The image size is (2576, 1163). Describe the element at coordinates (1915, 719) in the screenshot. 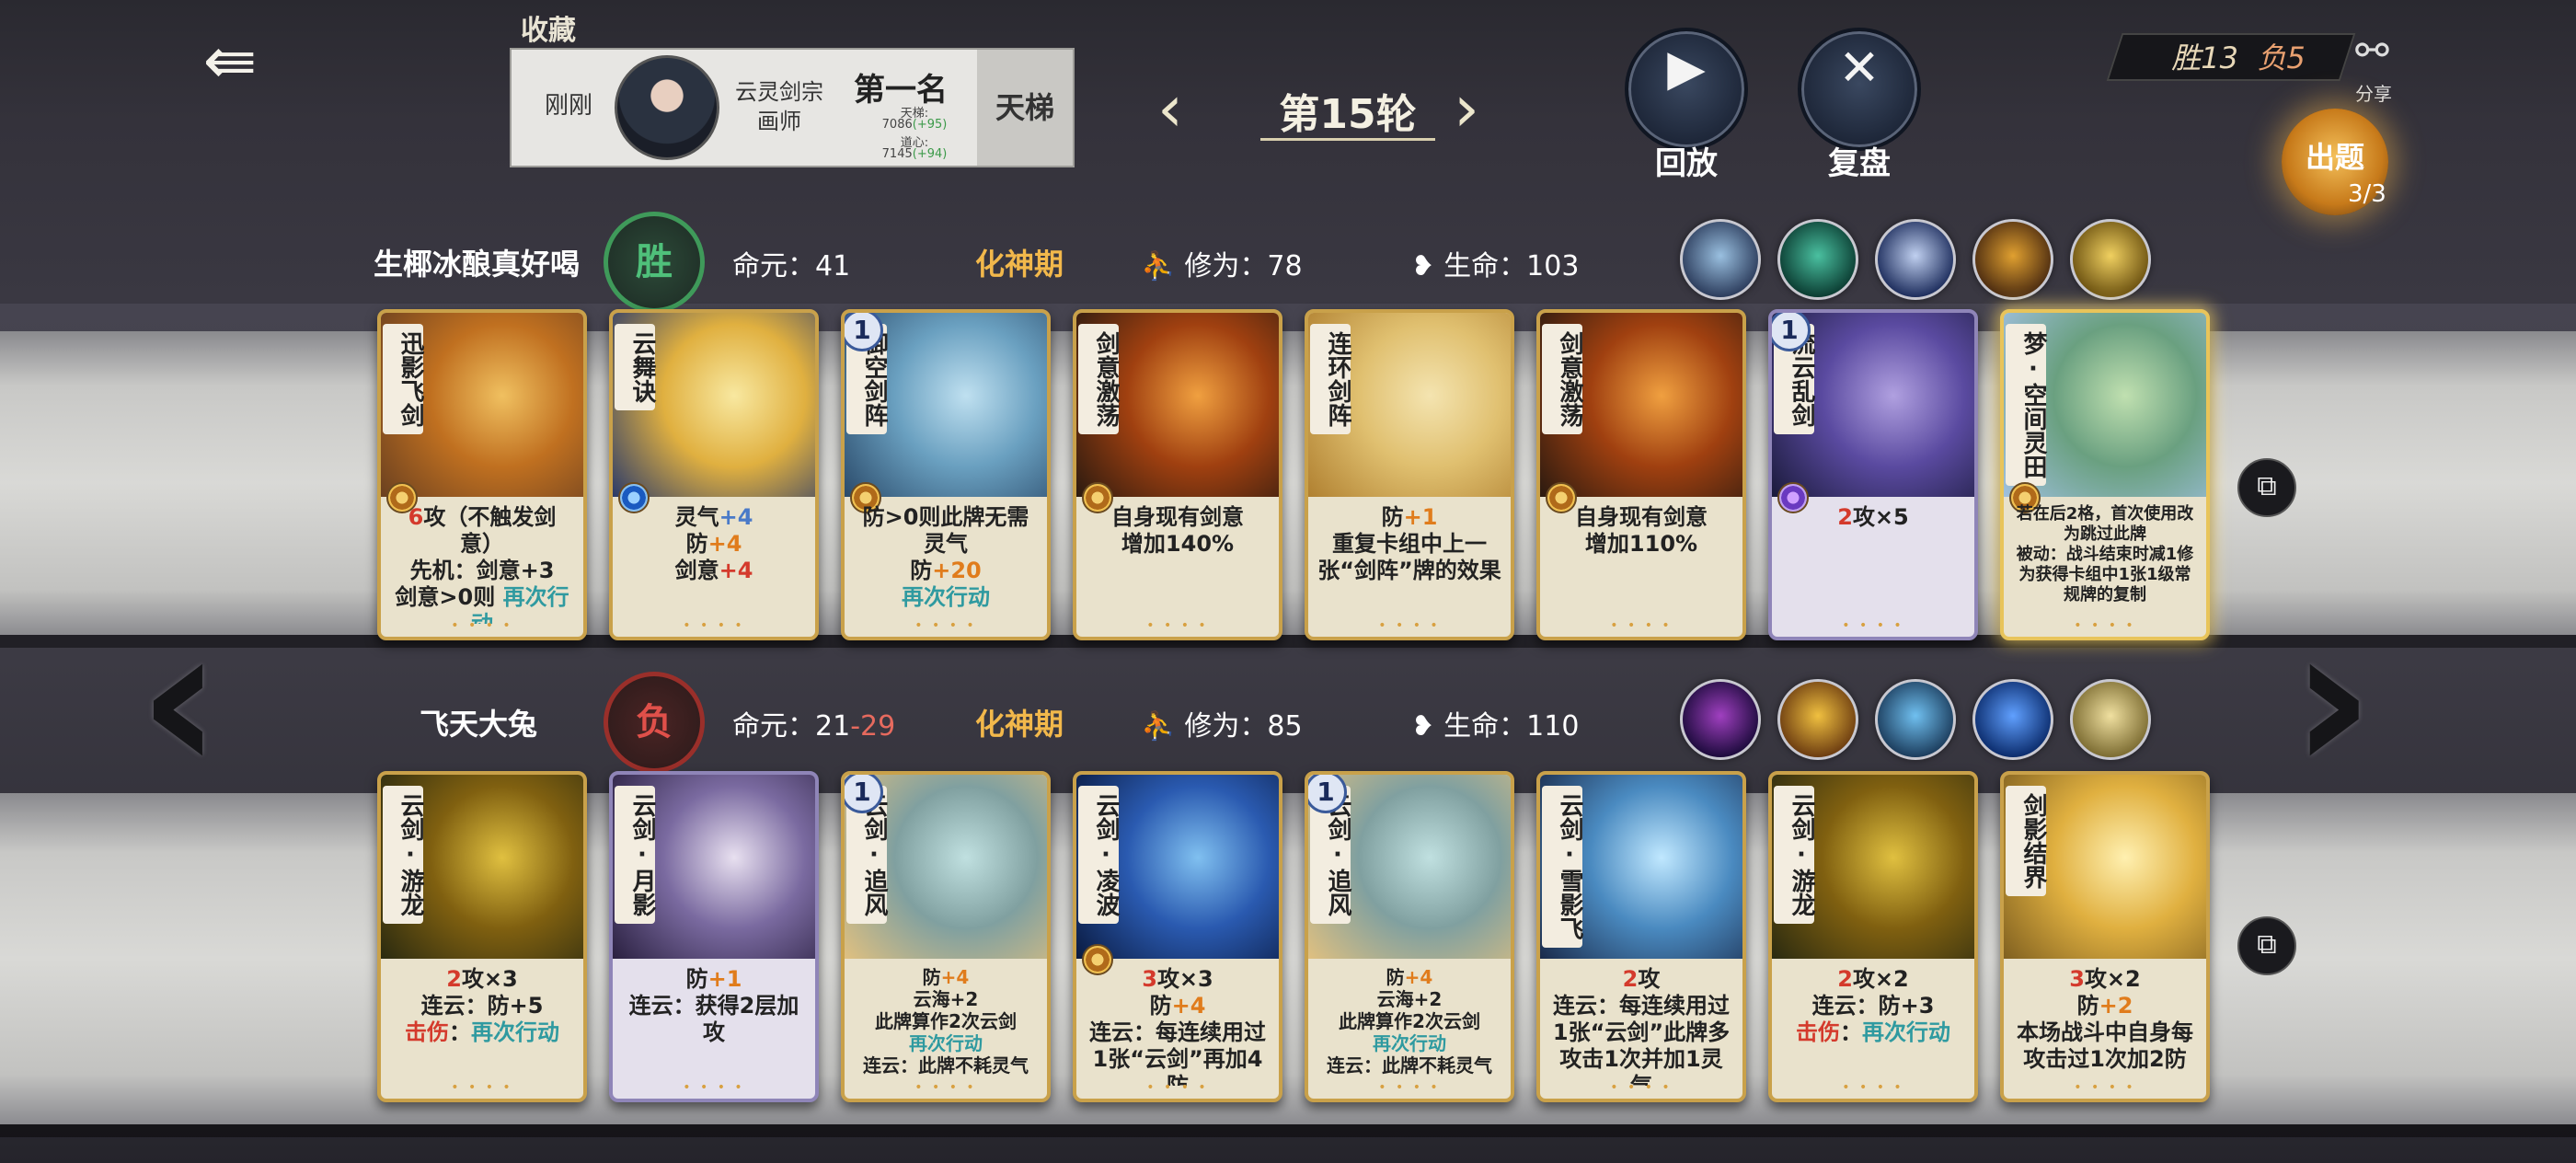

I see `avatar-dancer-icon` at that location.